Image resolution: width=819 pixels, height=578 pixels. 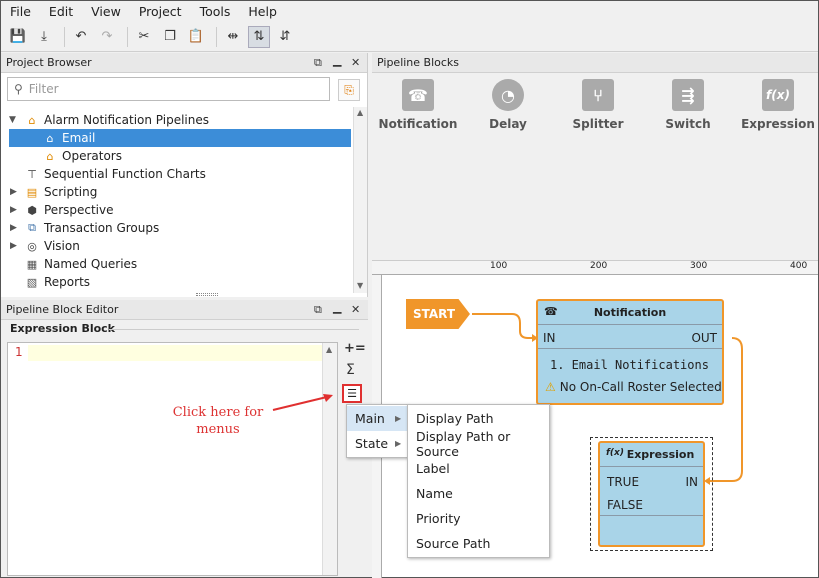 I want to click on scripting-icon: ▤, so click(x=32, y=192).